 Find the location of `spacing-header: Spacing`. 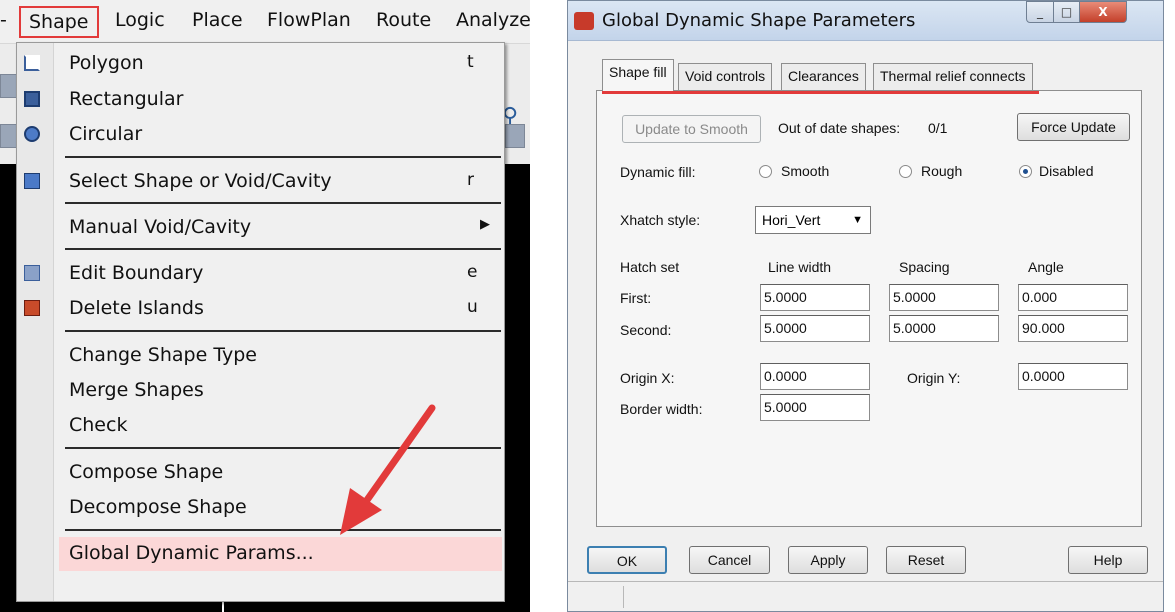

spacing-header: Spacing is located at coordinates (924, 267).